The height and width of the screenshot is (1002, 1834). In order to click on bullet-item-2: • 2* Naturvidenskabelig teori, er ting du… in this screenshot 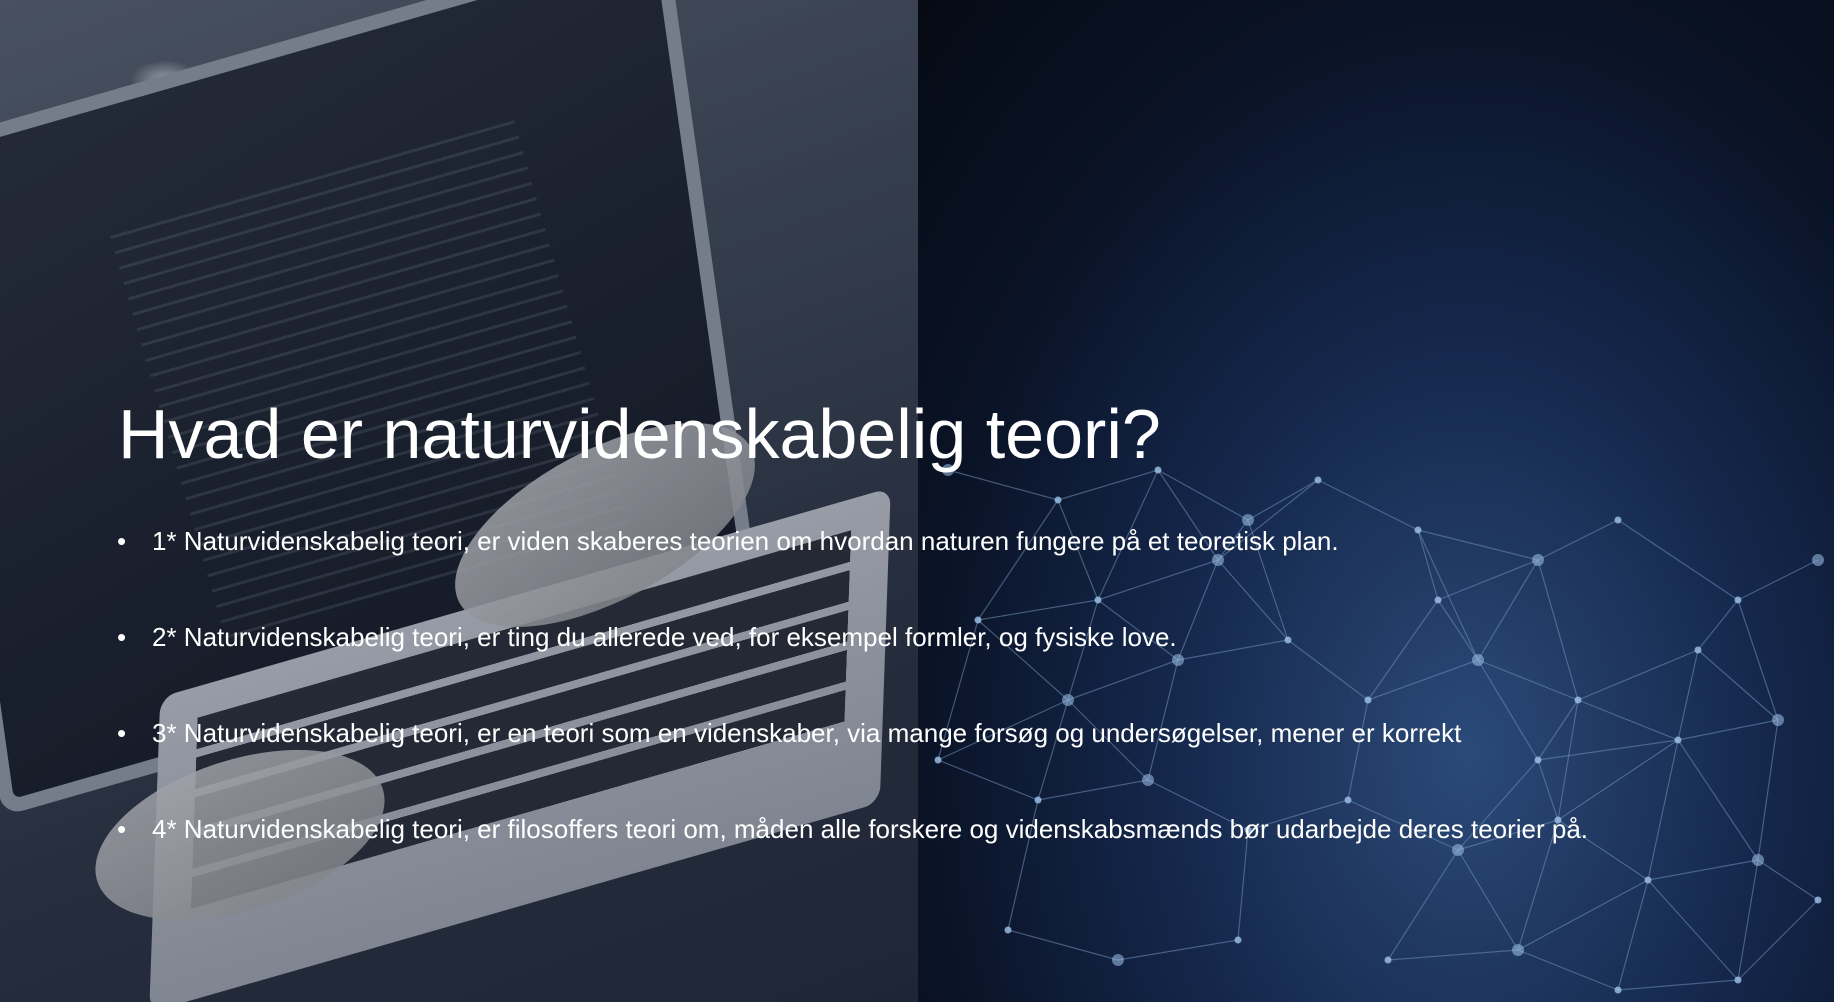, I will do `click(937, 637)`.